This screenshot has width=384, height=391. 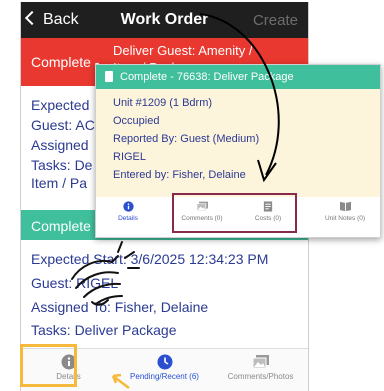 I want to click on tab-label: Details, so click(x=128, y=218).